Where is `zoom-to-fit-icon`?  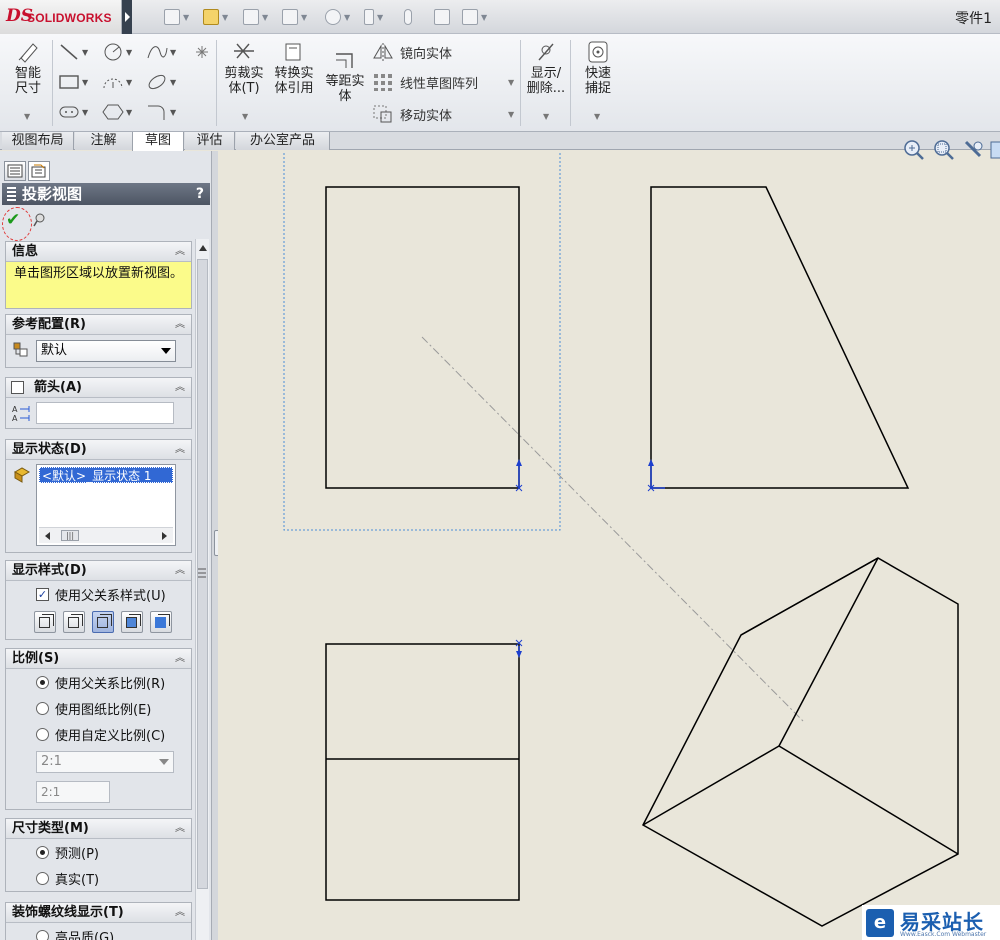
zoom-to-fit-icon is located at coordinates (914, 150).